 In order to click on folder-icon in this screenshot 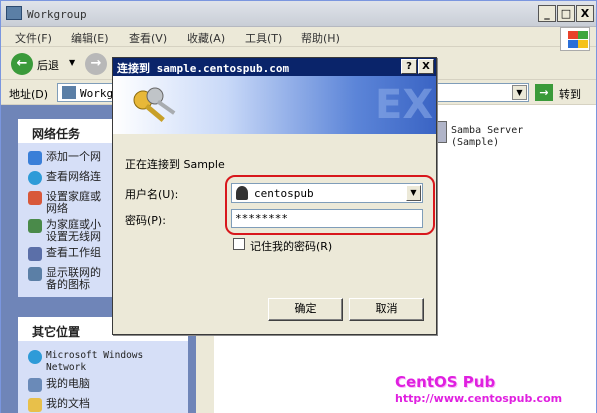, I will do `click(14, 13)`.